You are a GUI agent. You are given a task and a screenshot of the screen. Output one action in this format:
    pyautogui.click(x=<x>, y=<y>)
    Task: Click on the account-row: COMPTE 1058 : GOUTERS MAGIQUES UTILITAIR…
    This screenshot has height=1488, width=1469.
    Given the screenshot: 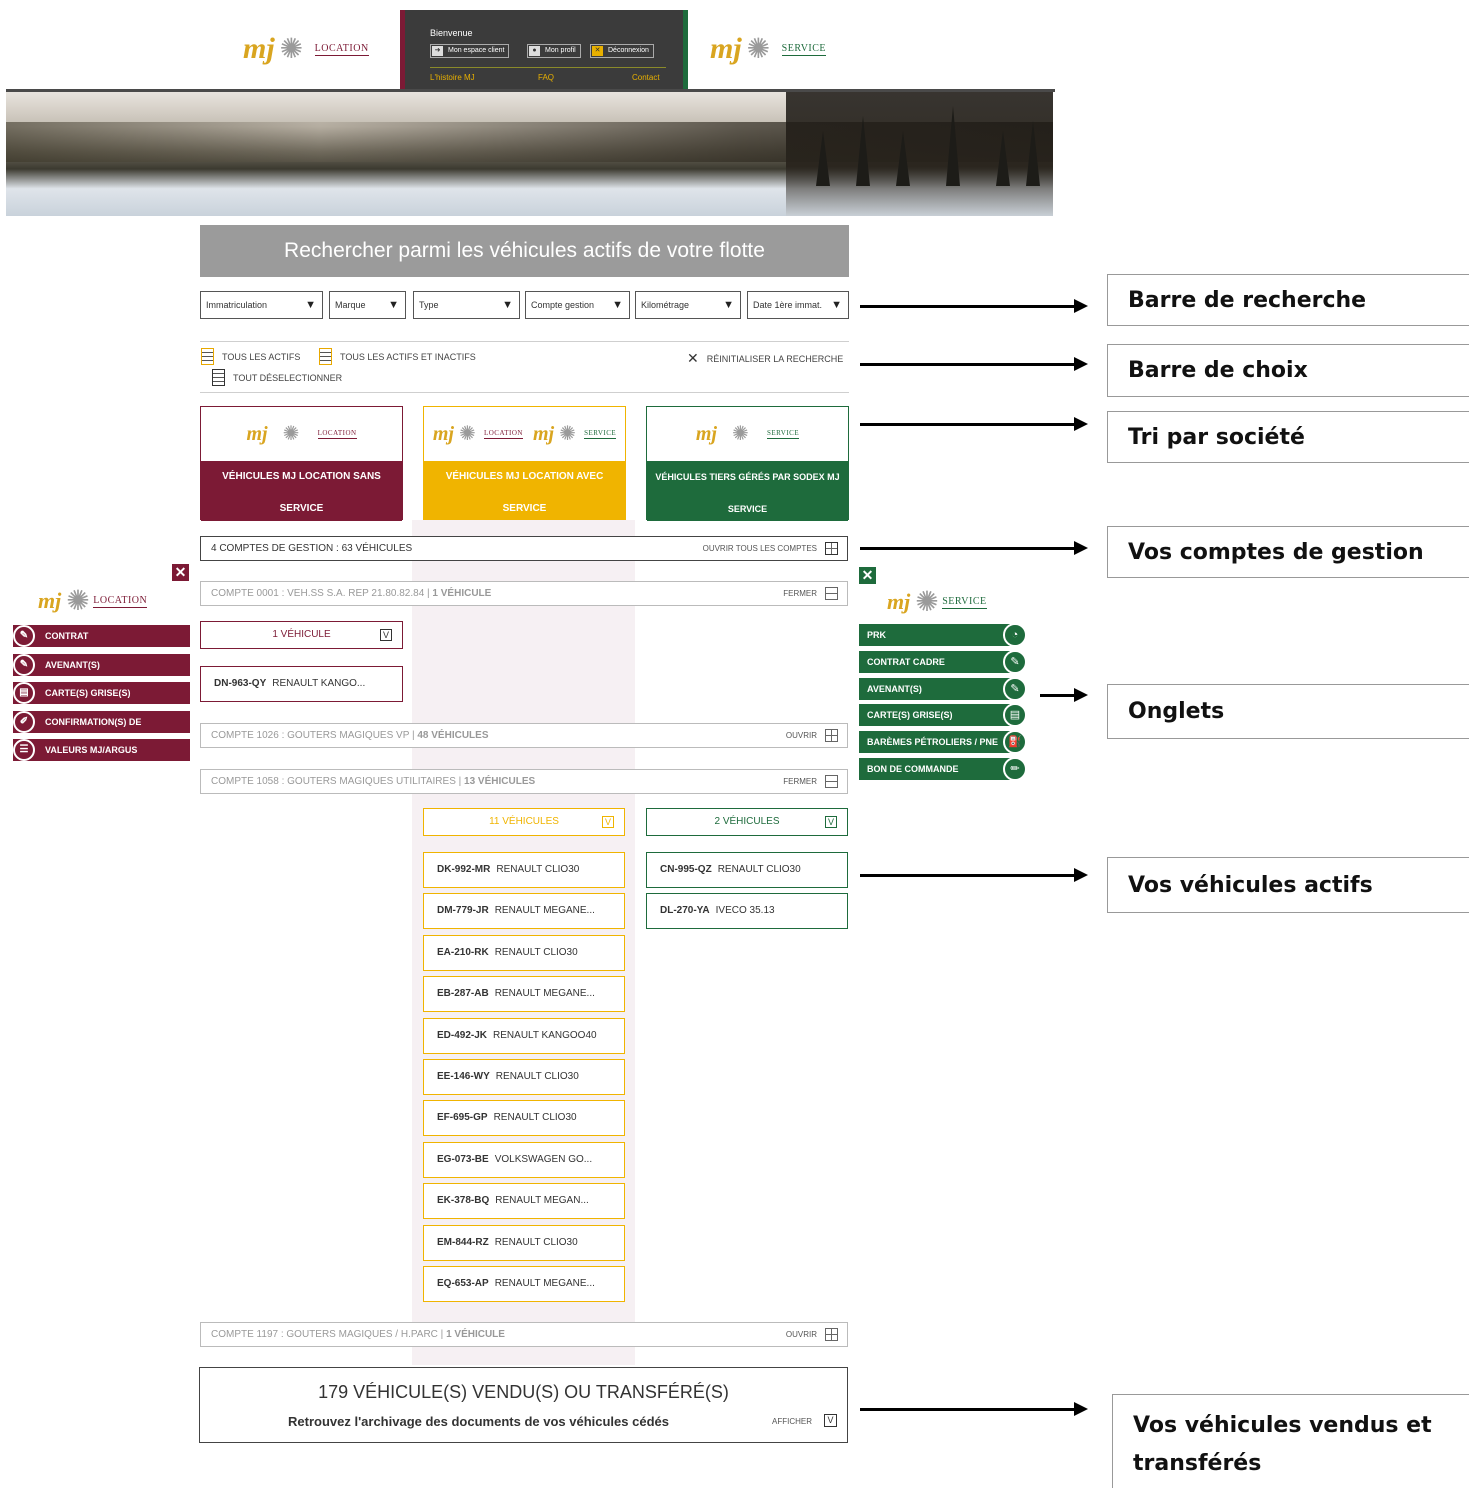 What is the action you would take?
    pyautogui.click(x=524, y=781)
    